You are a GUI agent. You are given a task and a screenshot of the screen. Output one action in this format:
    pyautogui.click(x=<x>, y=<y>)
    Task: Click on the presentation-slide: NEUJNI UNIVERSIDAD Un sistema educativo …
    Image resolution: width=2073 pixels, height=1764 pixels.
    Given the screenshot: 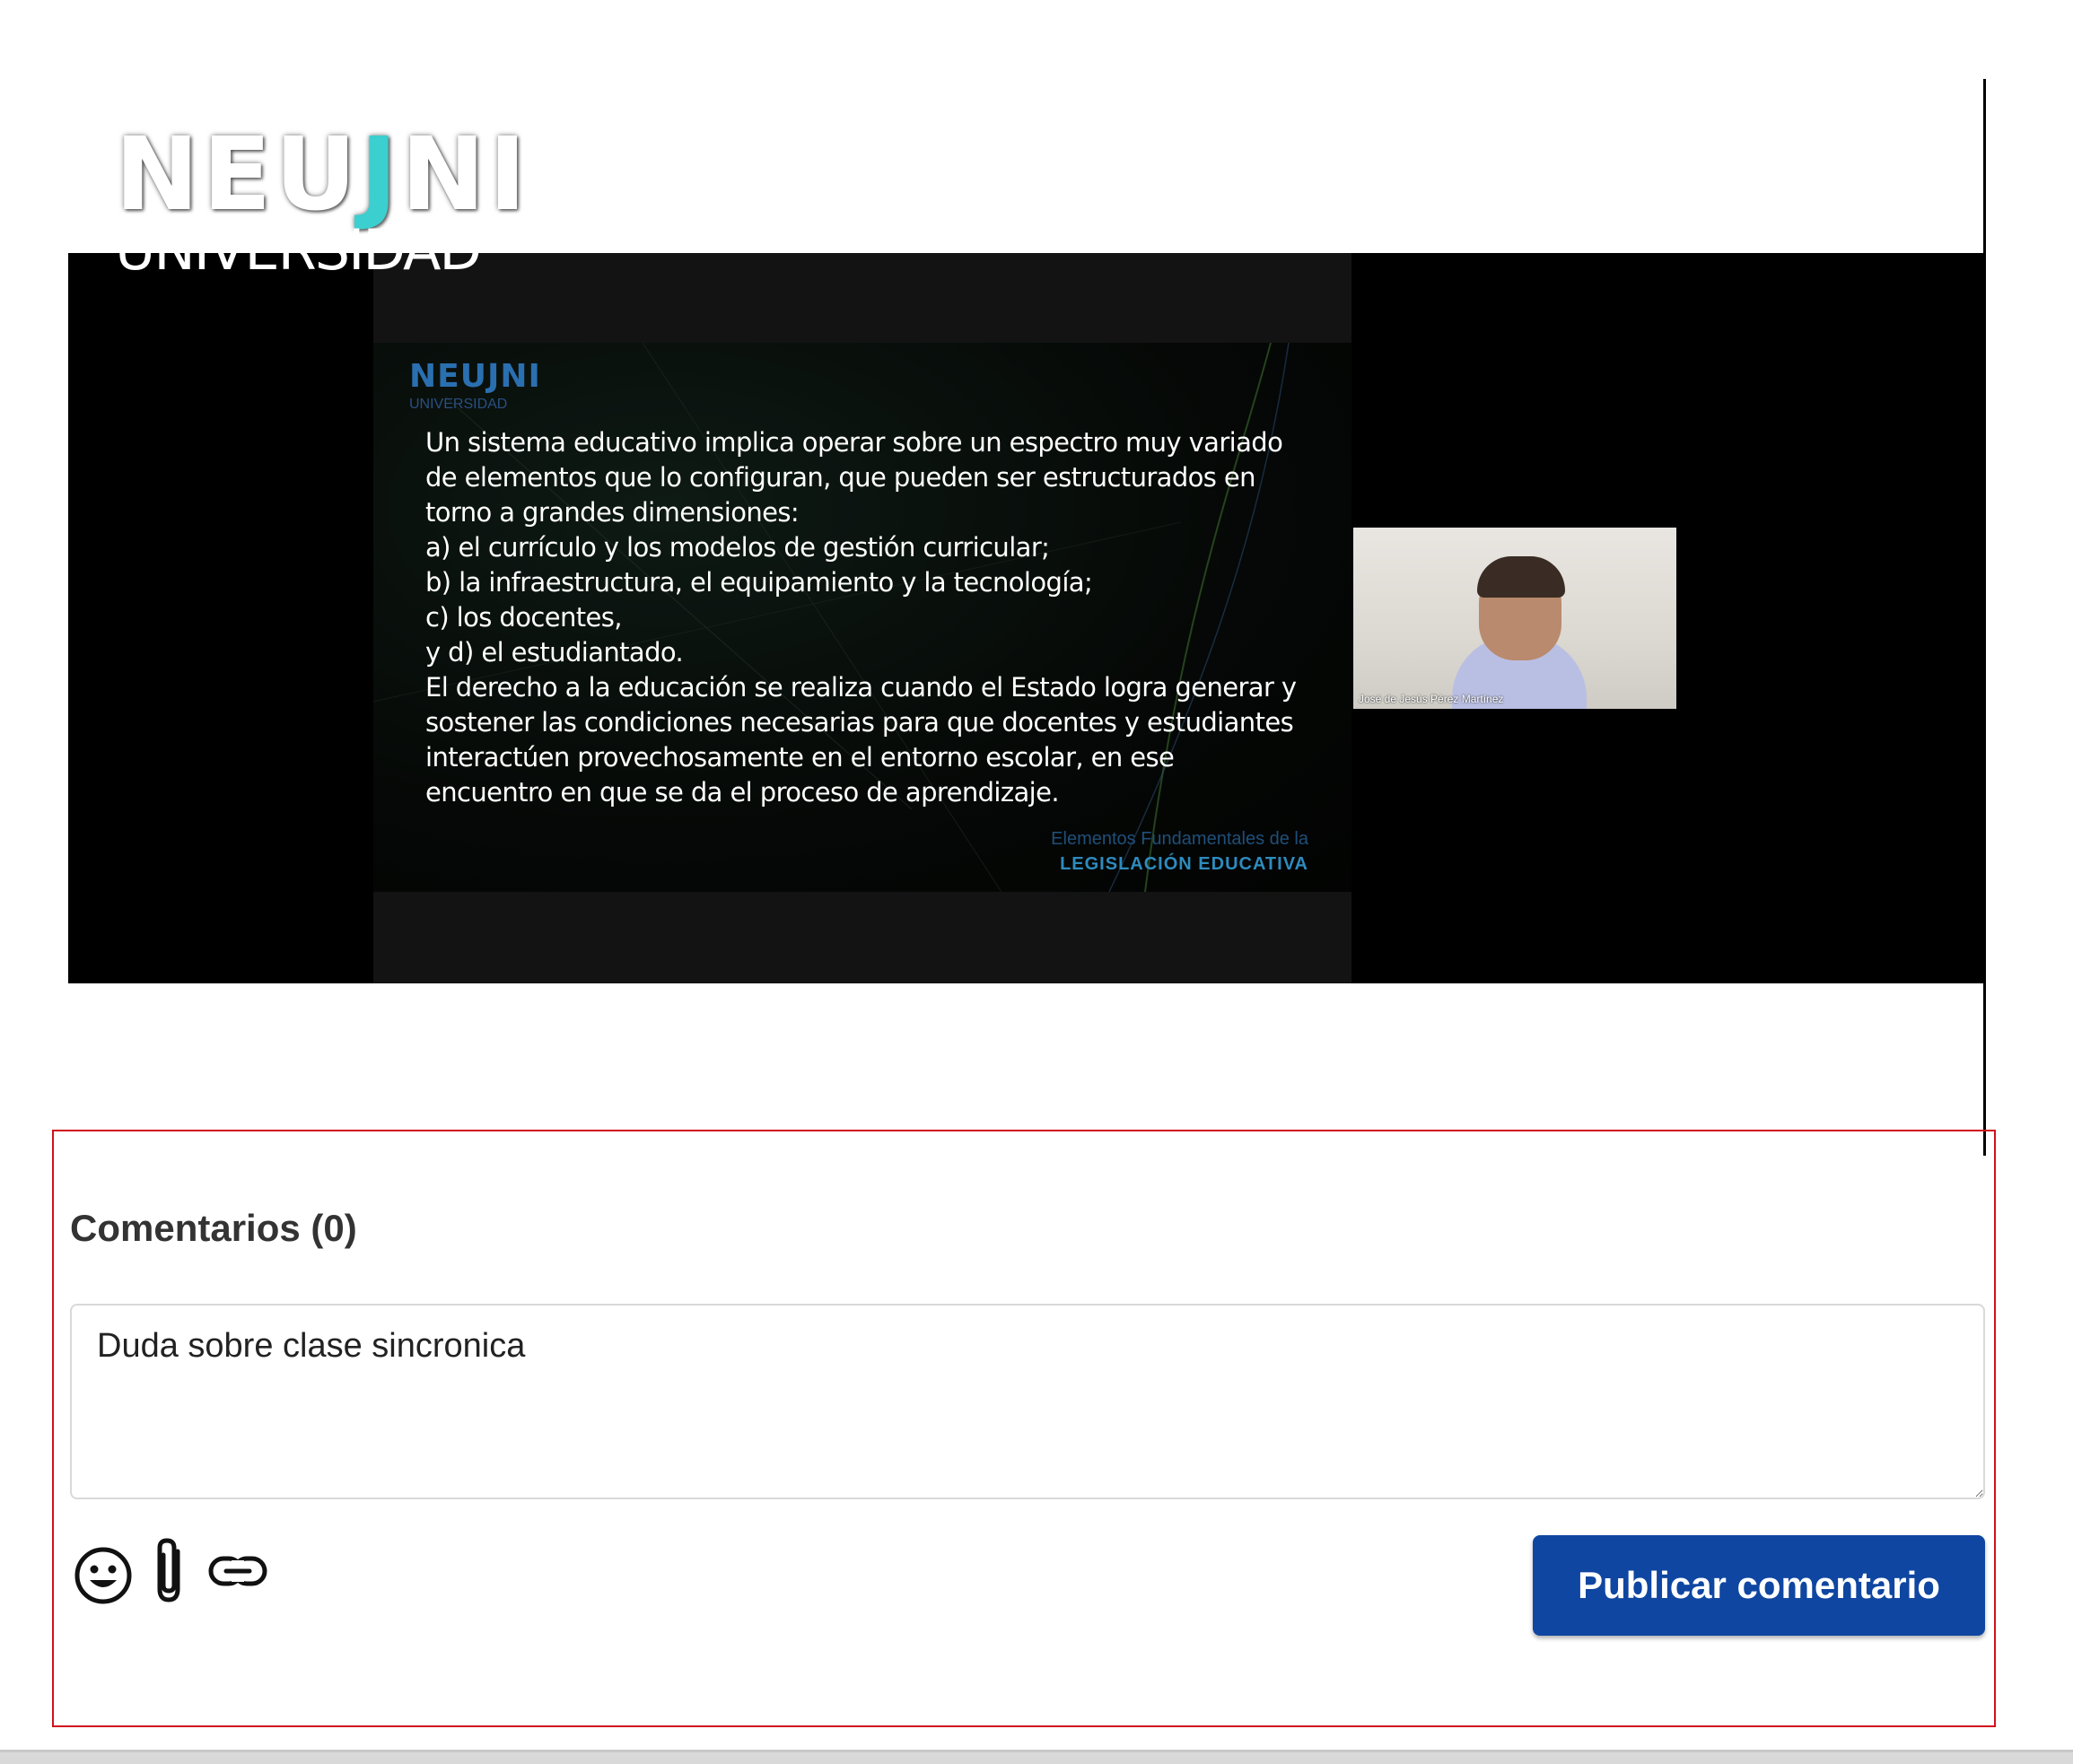 What is the action you would take?
    pyautogui.click(x=862, y=617)
    